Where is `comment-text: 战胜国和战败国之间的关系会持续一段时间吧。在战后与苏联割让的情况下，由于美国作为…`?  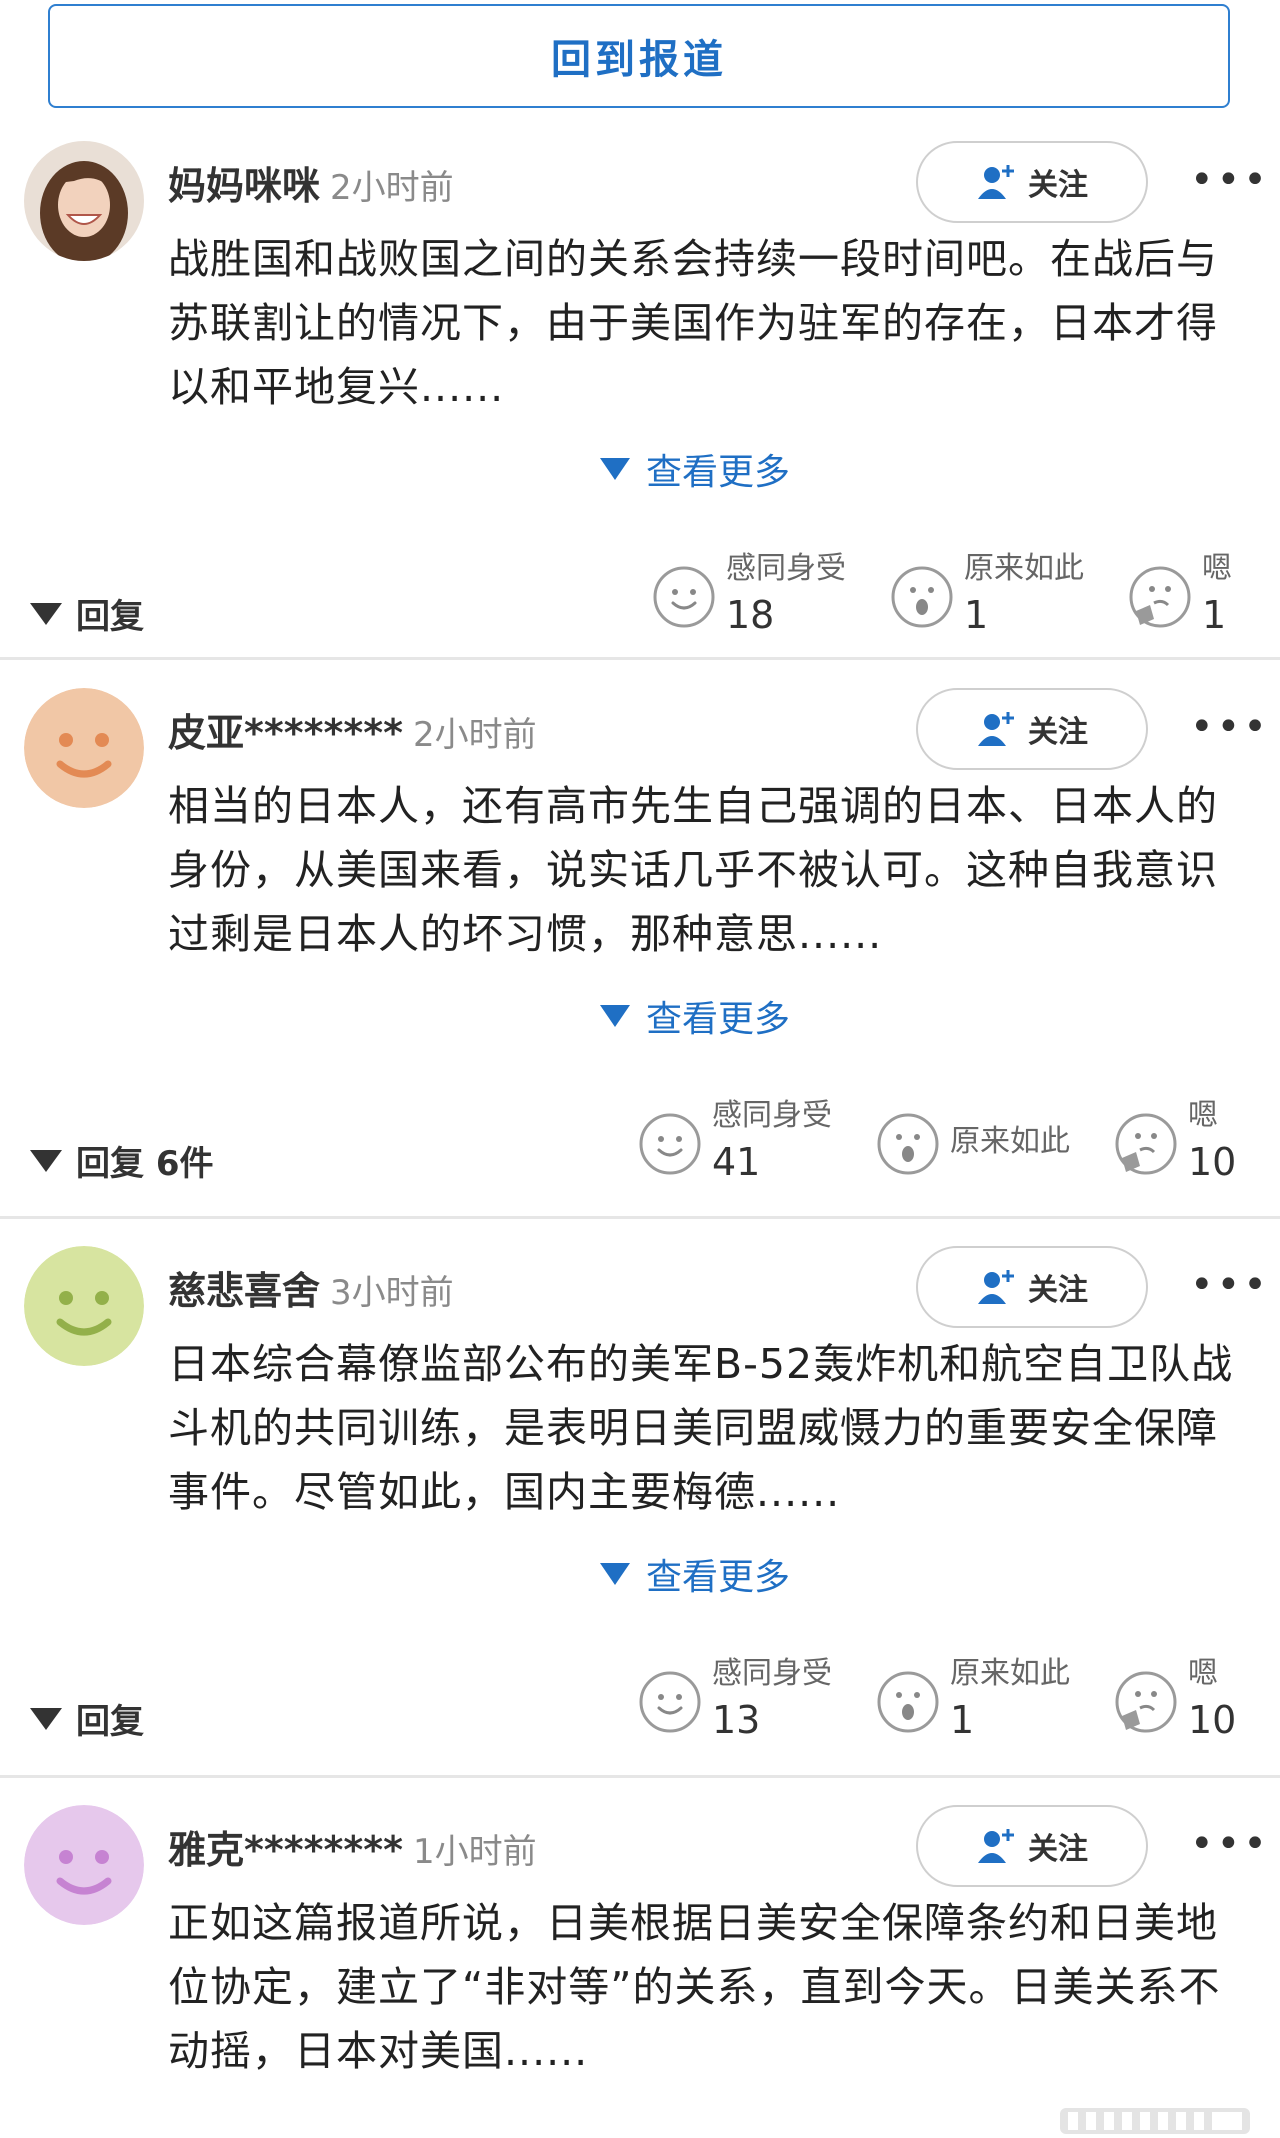
comment-text: 战胜国和战败国之间的关系会持续一段时间吧。在战后与苏联割让的情况下，由于美国作为… is located at coordinates (693, 323).